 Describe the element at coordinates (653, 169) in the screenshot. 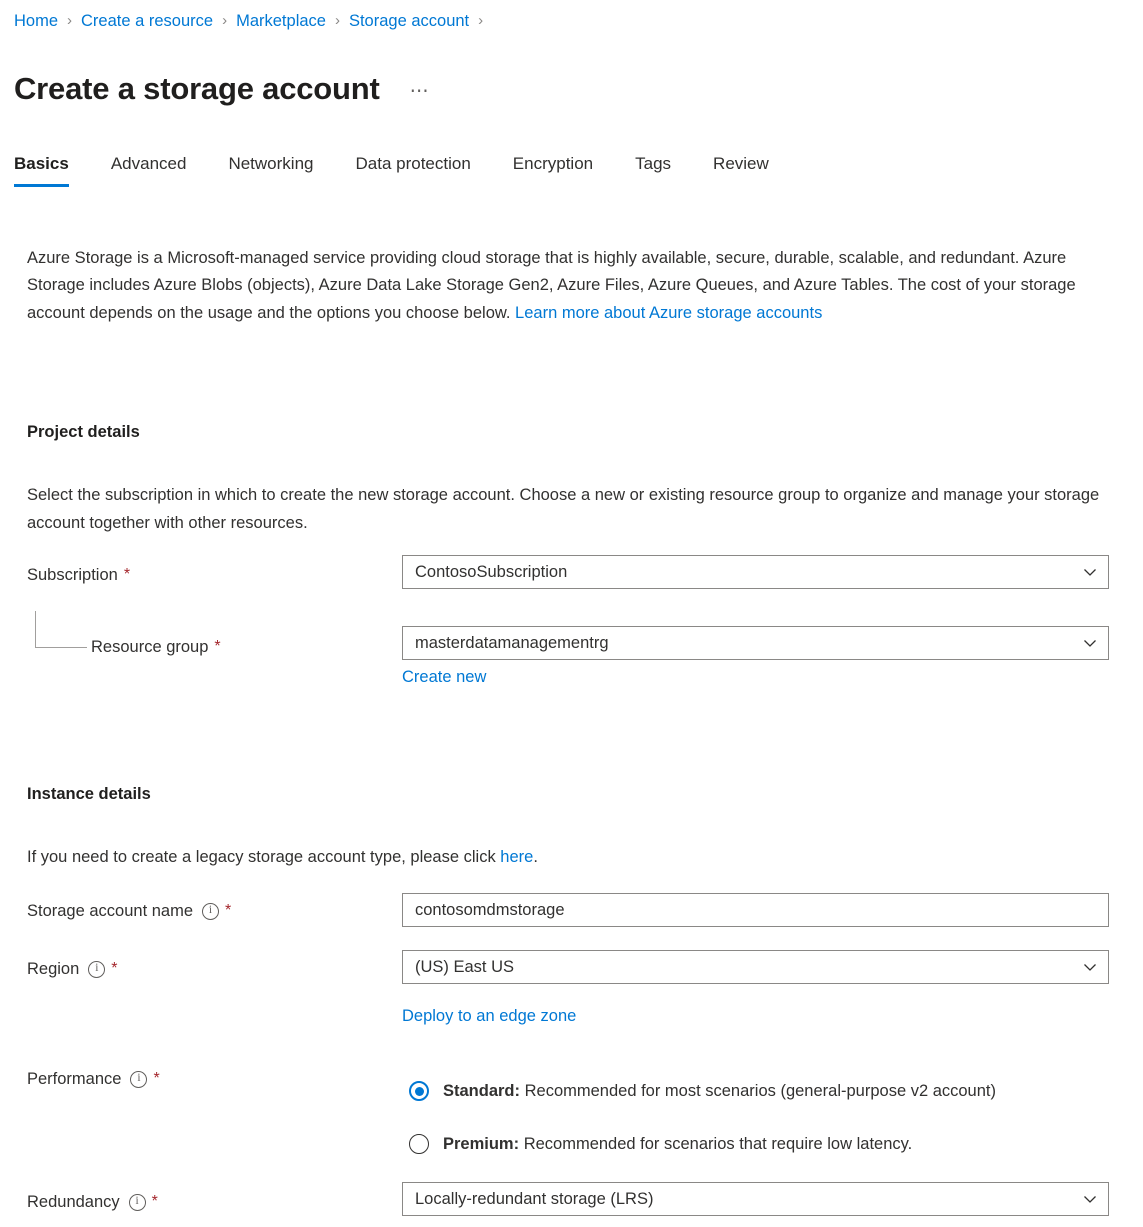

I see `tab-tags: Tags` at that location.